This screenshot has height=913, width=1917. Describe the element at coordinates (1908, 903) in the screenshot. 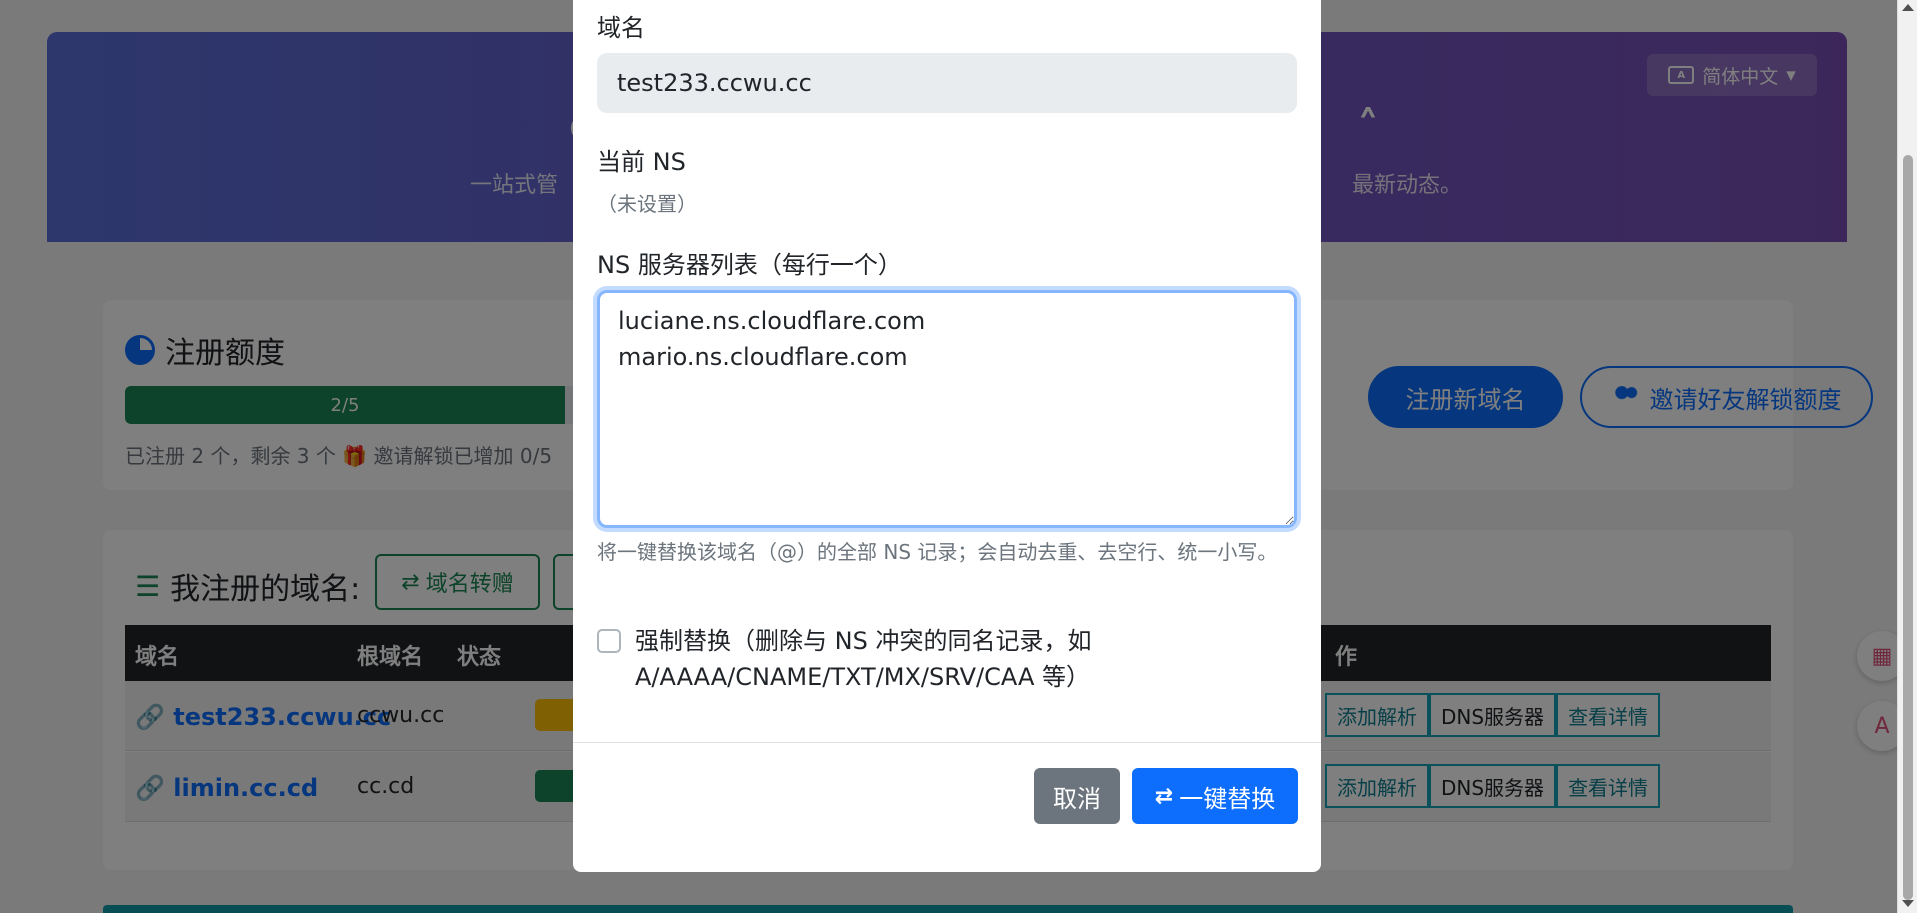

I see `scroll-down-arrow-icon` at that location.